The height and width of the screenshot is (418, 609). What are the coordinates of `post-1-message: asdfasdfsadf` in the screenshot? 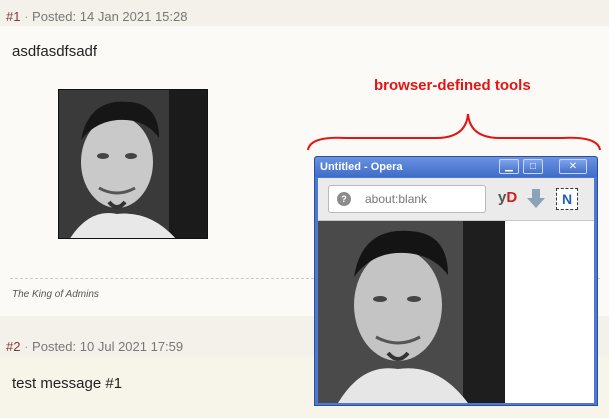 It's located at (55, 51).